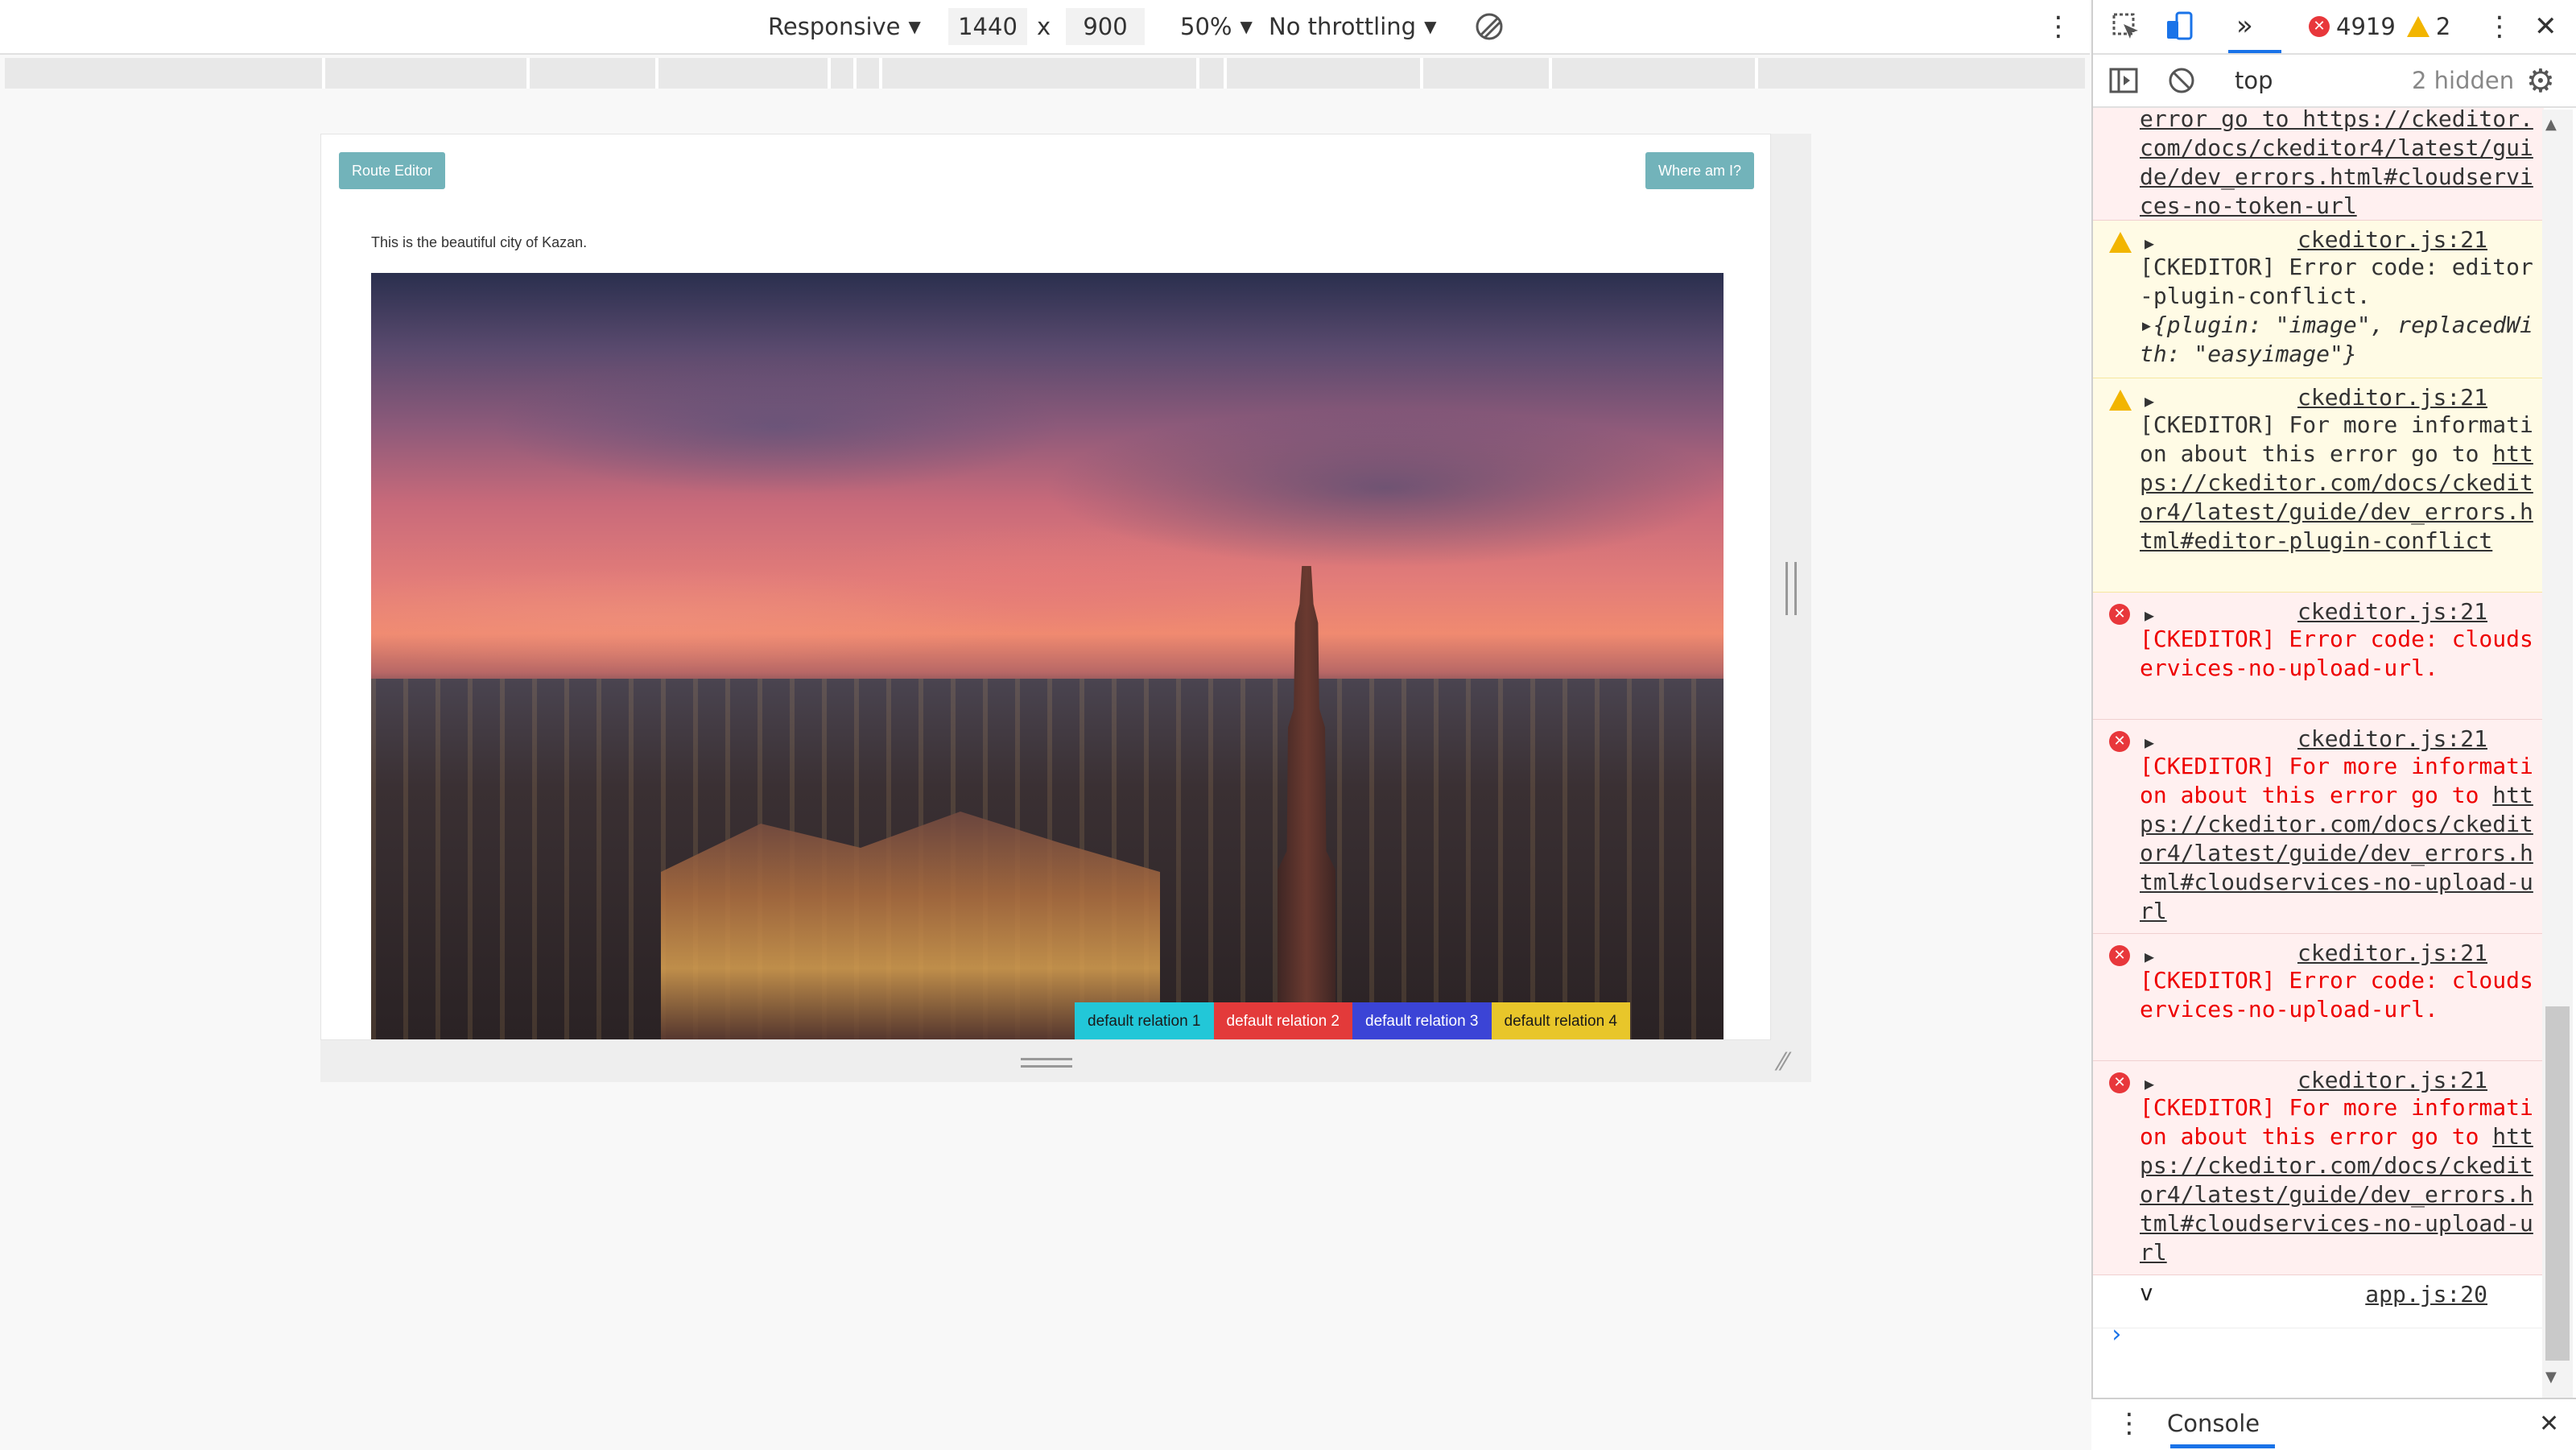  Describe the element at coordinates (1105, 26) in the screenshot. I see `height-input: 900` at that location.